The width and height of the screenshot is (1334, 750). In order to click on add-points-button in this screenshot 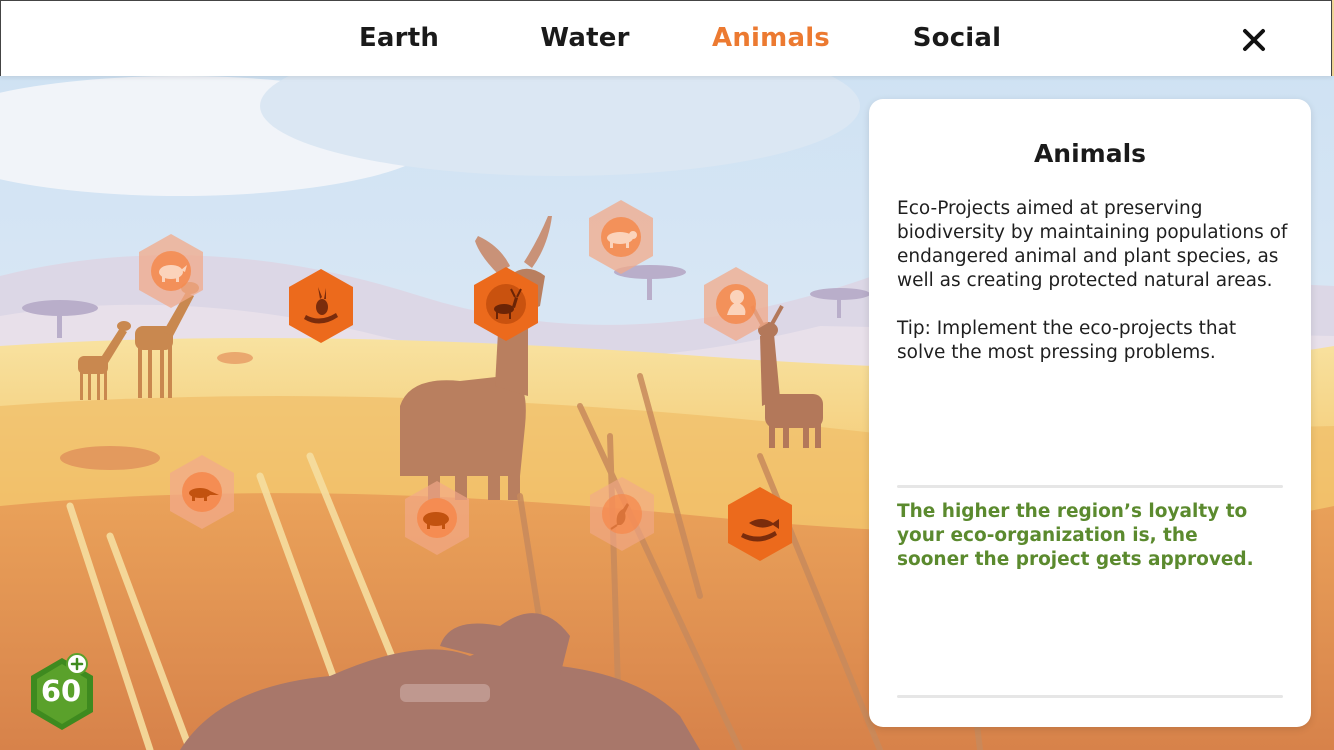, I will do `click(77, 664)`.